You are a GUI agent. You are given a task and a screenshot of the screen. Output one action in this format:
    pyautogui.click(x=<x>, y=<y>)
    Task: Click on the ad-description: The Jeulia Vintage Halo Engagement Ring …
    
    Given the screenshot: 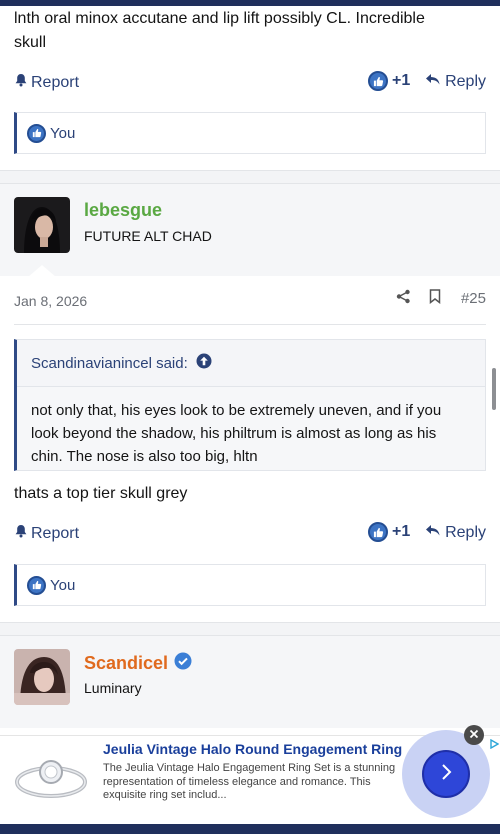 What is the action you would take?
    pyautogui.click(x=253, y=782)
    